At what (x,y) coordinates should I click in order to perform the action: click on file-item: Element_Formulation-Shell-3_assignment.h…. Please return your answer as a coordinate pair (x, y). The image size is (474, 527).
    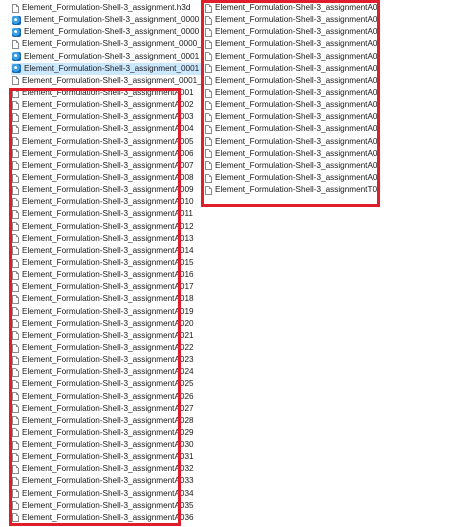
    Looking at the image, I should click on (106, 8).